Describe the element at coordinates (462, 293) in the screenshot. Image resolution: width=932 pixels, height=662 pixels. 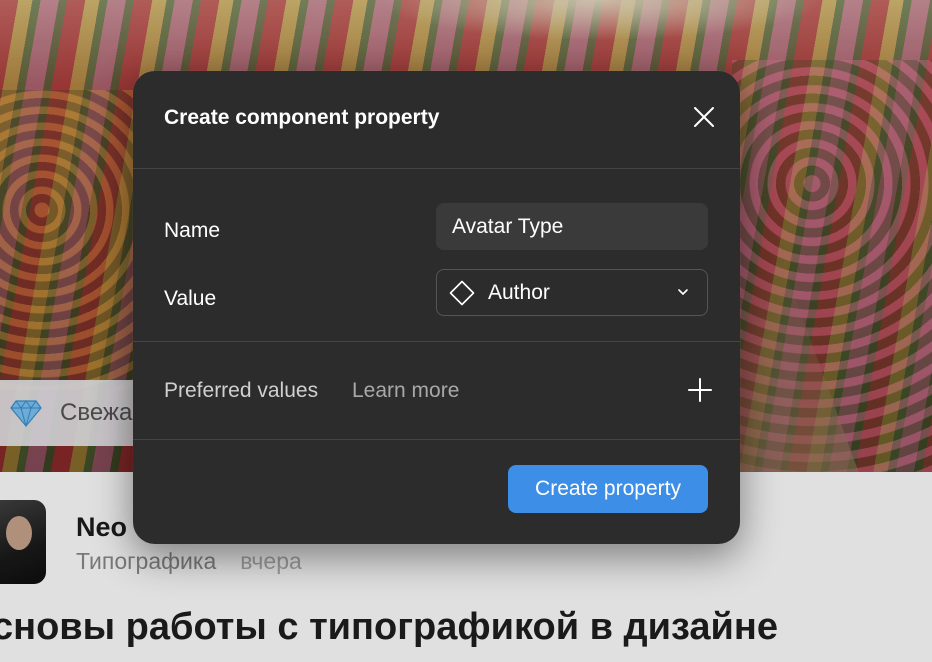
I see `component-diamond-icon` at that location.